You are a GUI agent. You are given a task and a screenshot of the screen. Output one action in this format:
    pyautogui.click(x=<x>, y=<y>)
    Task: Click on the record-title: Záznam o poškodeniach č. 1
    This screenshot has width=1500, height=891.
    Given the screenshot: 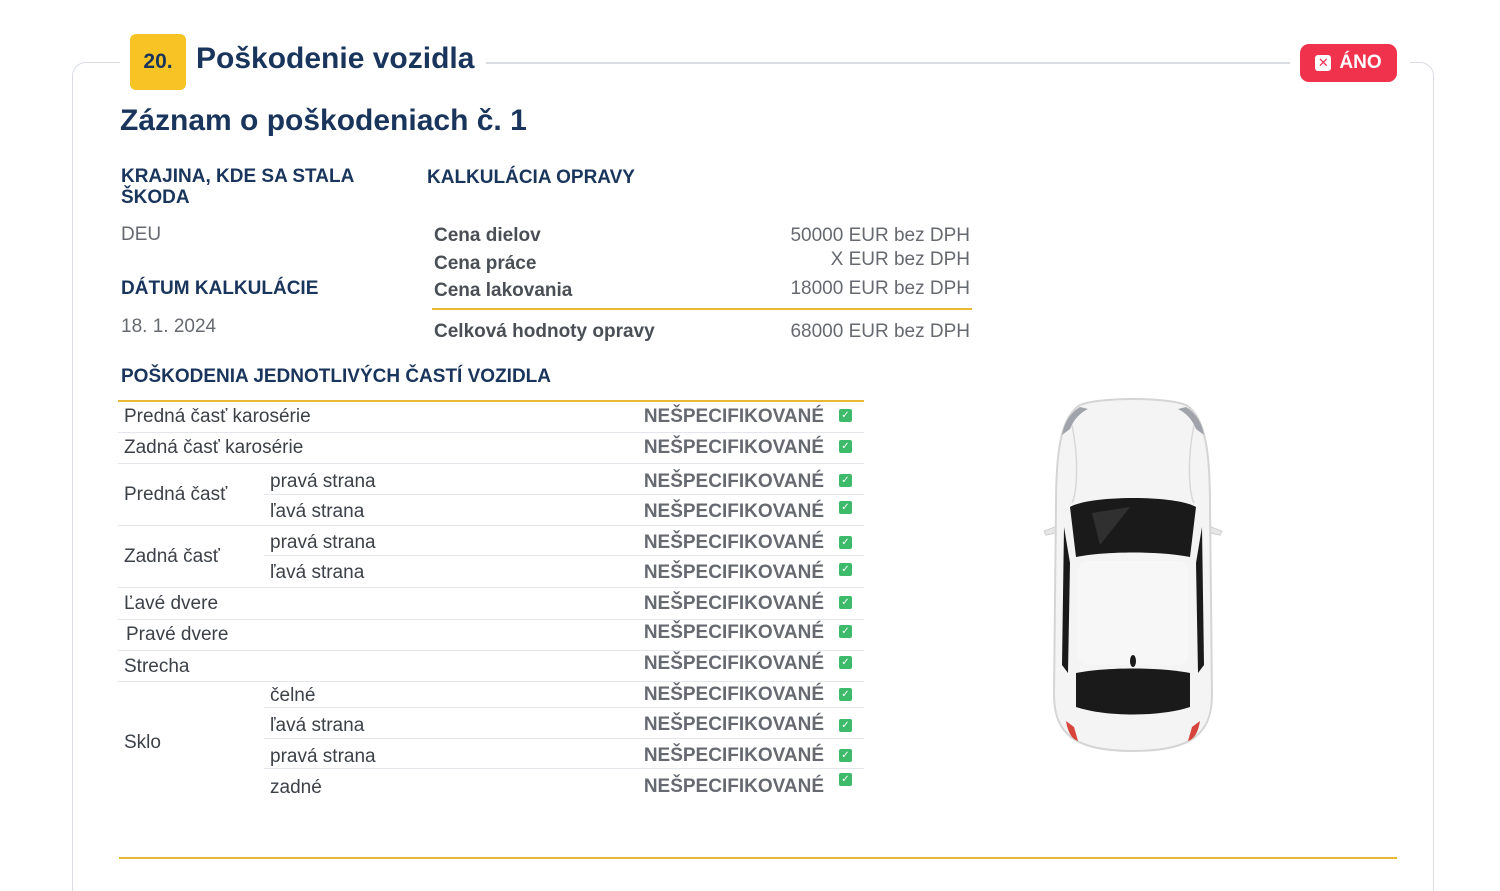 What is the action you would take?
    pyautogui.click(x=323, y=120)
    